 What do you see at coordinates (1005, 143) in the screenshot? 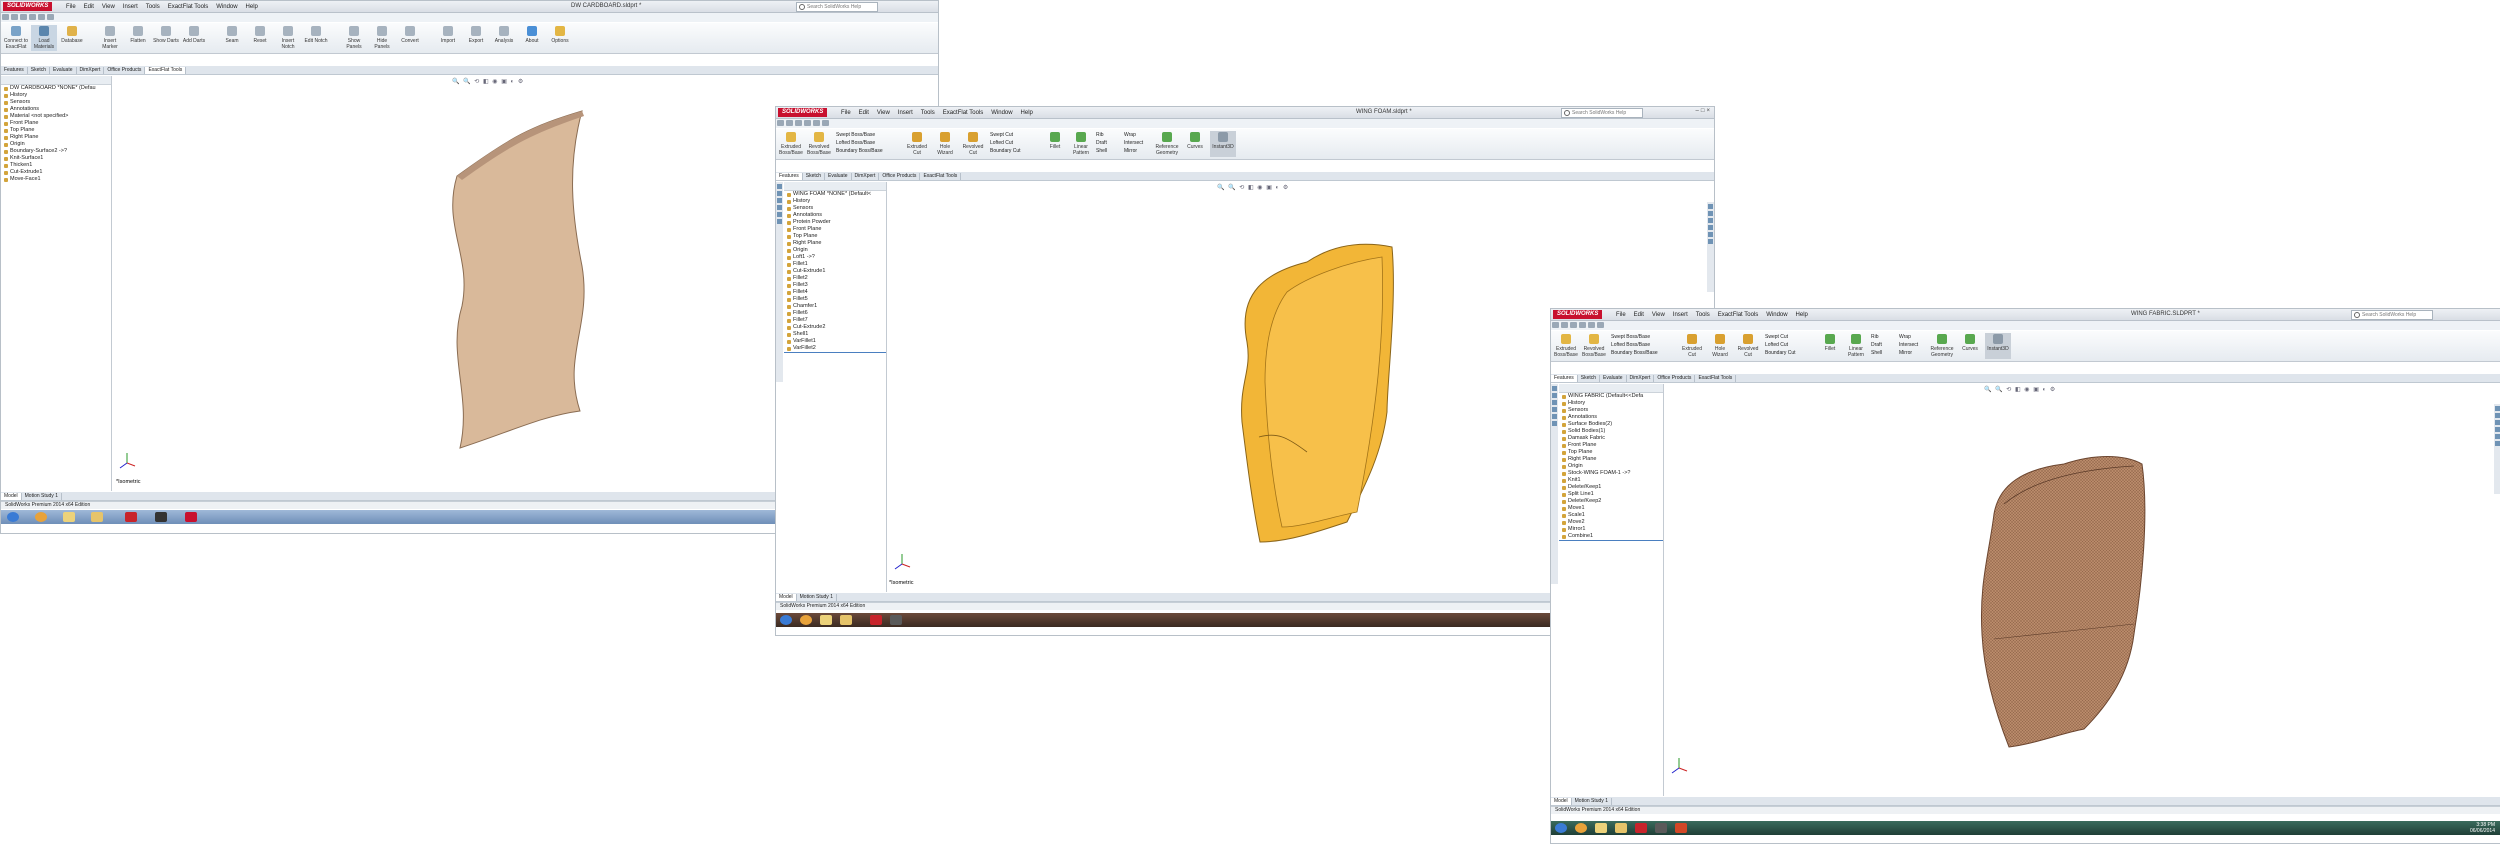
I see `lofted-cut-button: Lofted Cut` at bounding box center [1005, 143].